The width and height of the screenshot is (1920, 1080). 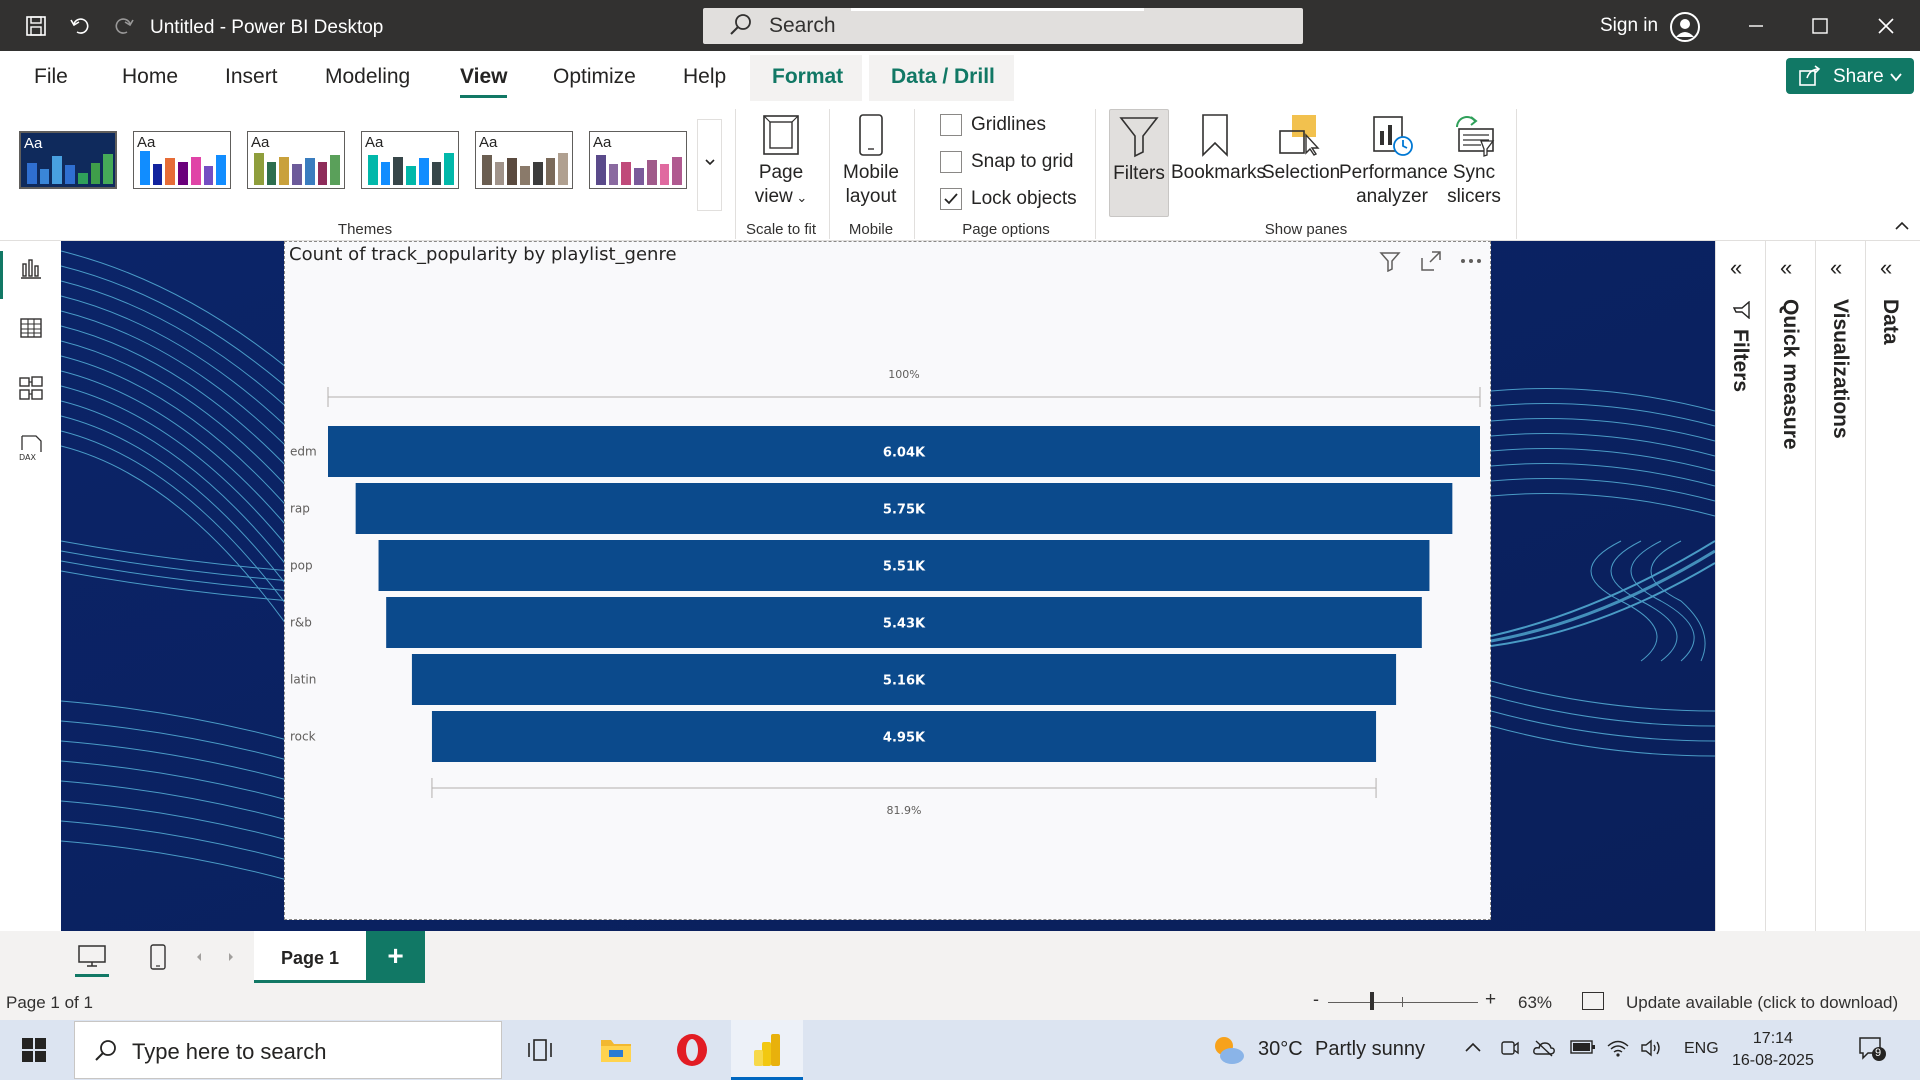 I want to click on add-page-button: +, so click(x=395, y=957).